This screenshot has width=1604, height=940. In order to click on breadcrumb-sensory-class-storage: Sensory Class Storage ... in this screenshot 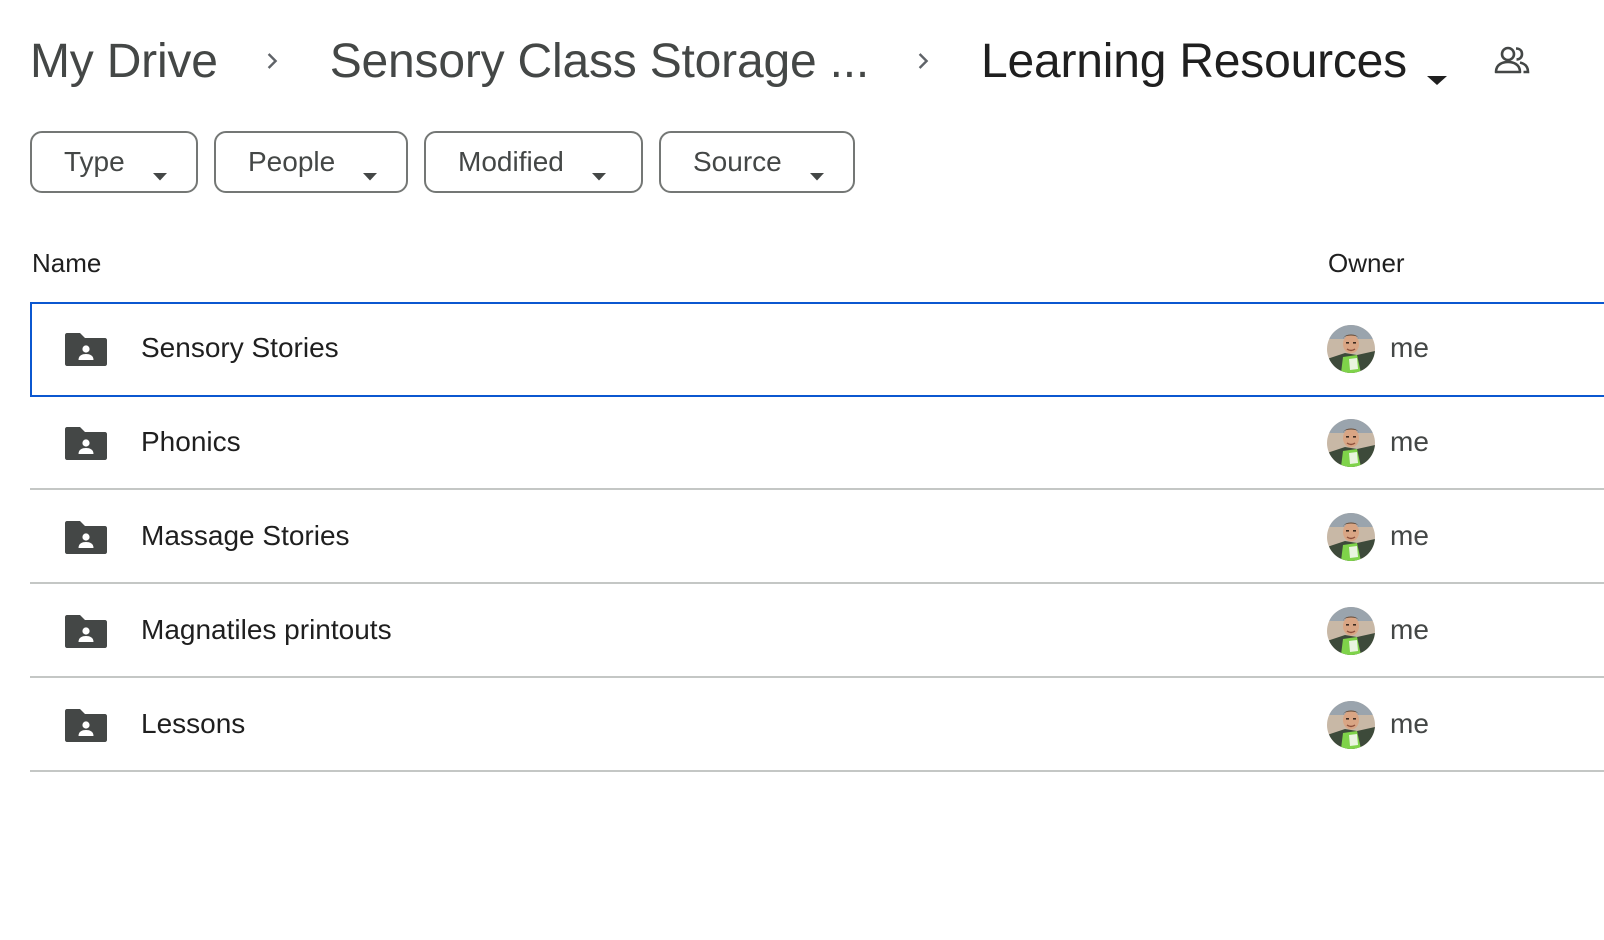, I will do `click(599, 61)`.